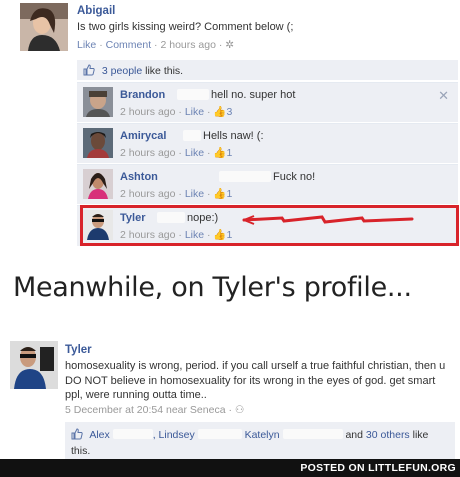  I want to click on comment-author: Brandon, so click(142, 95).